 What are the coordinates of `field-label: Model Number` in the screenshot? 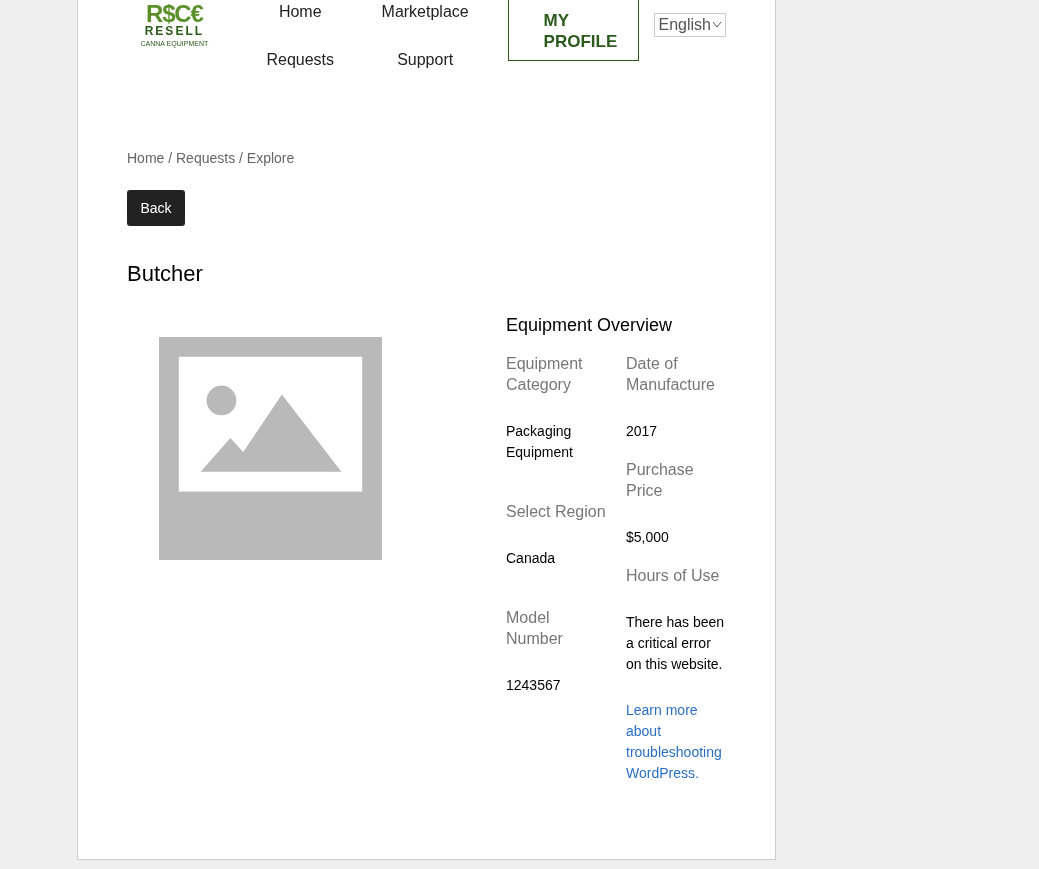 It's located at (535, 628).